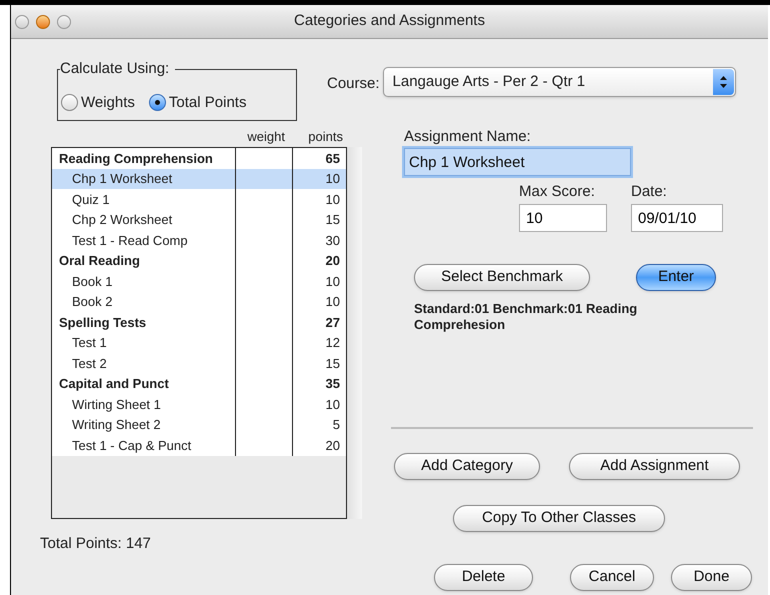 The image size is (770, 595). Describe the element at coordinates (483, 577) in the screenshot. I see `push-button: Delete` at that location.